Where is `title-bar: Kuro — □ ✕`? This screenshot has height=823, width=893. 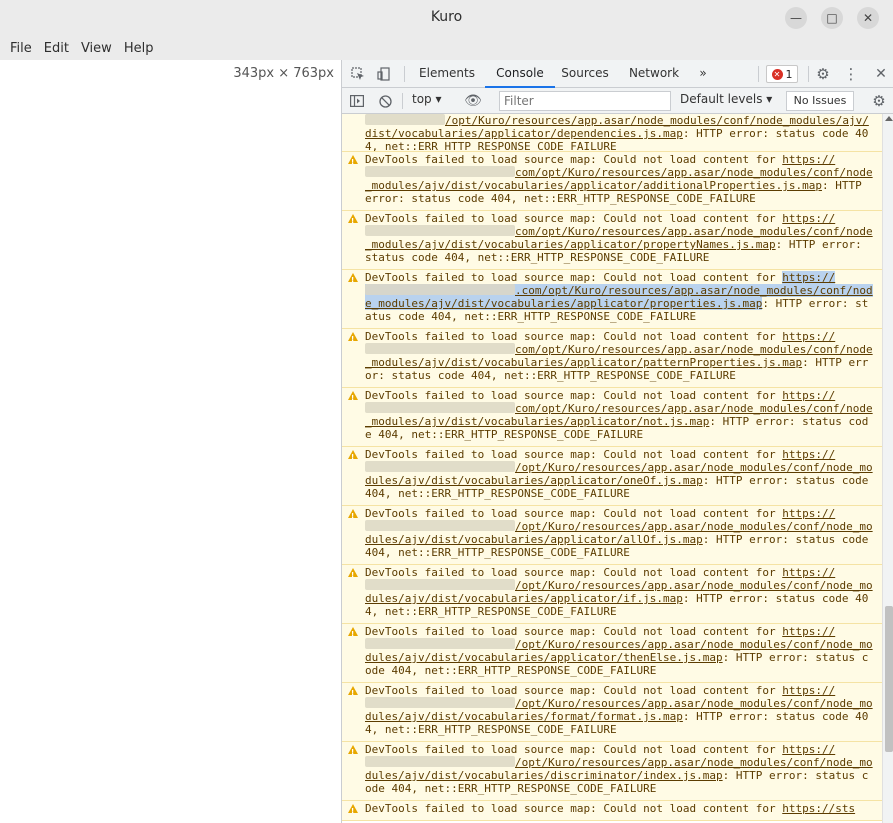
title-bar: Kuro — □ ✕ is located at coordinates (446, 18).